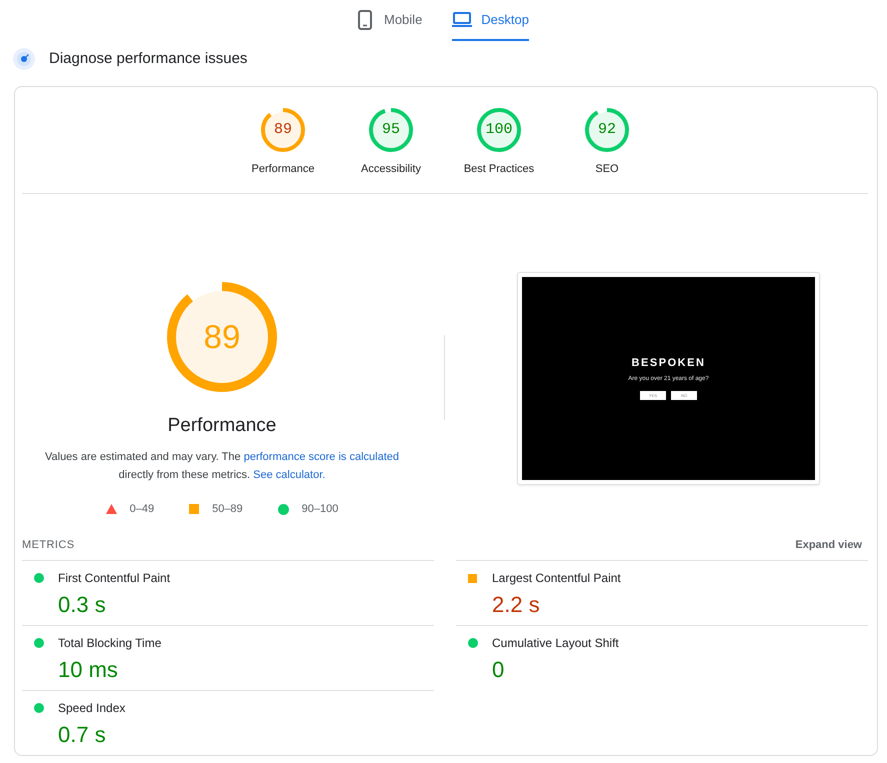 Image resolution: width=887 pixels, height=763 pixels. Describe the element at coordinates (289, 475) in the screenshot. I see `inline-link: See calculator.` at that location.